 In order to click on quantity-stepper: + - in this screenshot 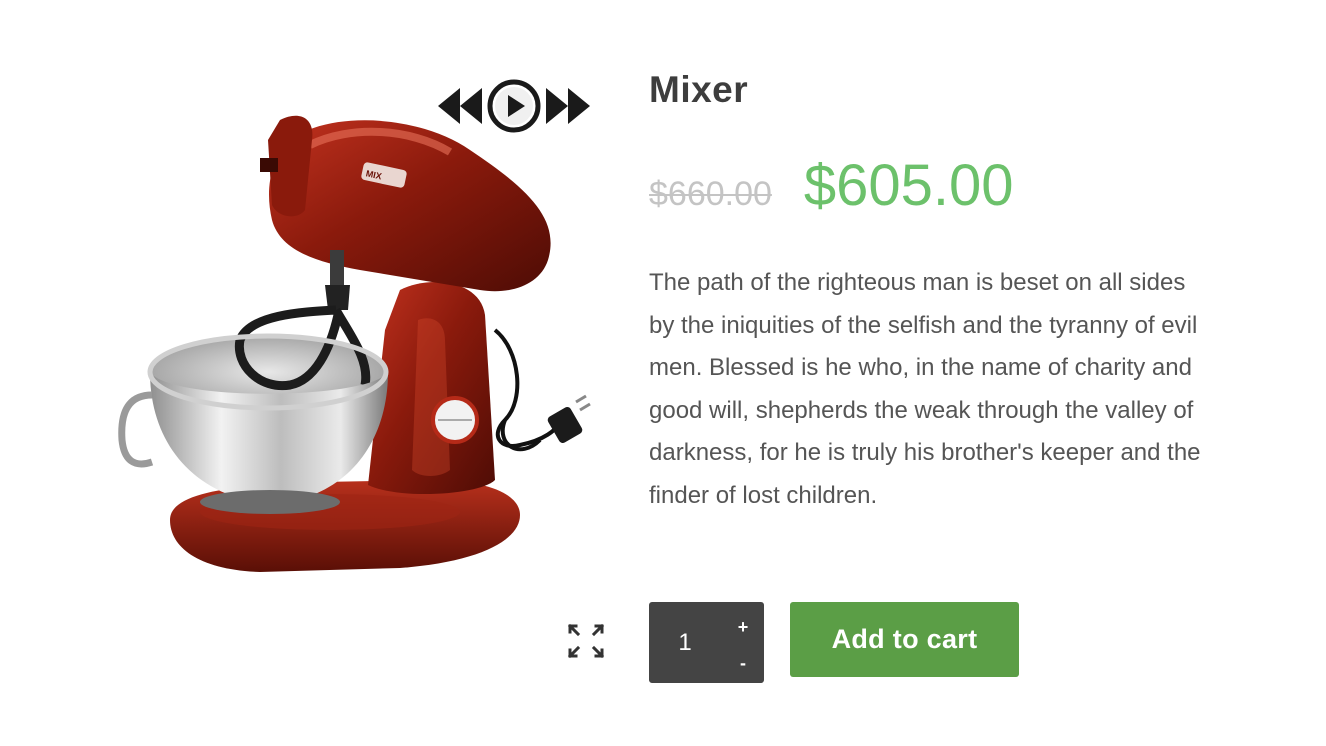, I will do `click(706, 642)`.